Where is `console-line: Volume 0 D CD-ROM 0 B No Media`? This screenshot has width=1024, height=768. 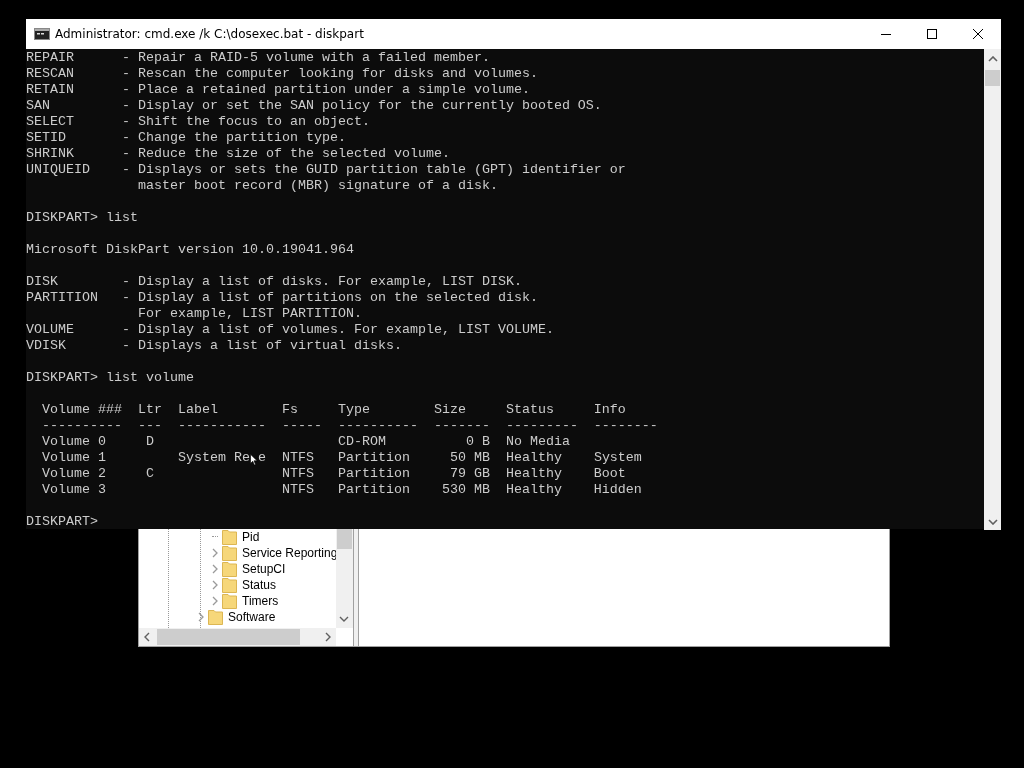
console-line: Volume 0 D CD-ROM 0 B No Media is located at coordinates (305, 442).